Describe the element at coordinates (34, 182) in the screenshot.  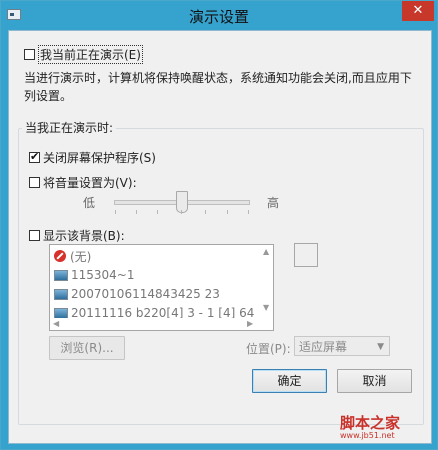
I see `volume-checkbox-box` at that location.